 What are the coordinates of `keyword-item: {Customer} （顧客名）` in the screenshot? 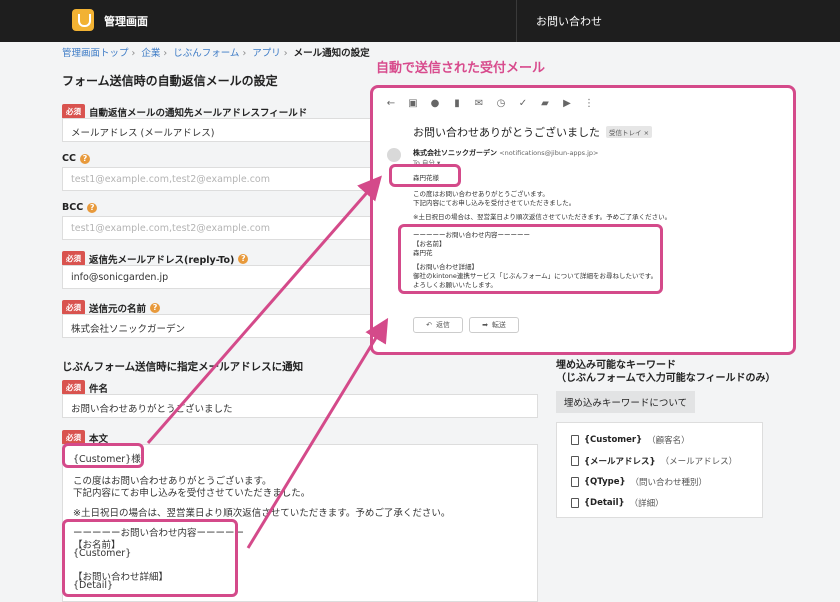 It's located at (629, 441).